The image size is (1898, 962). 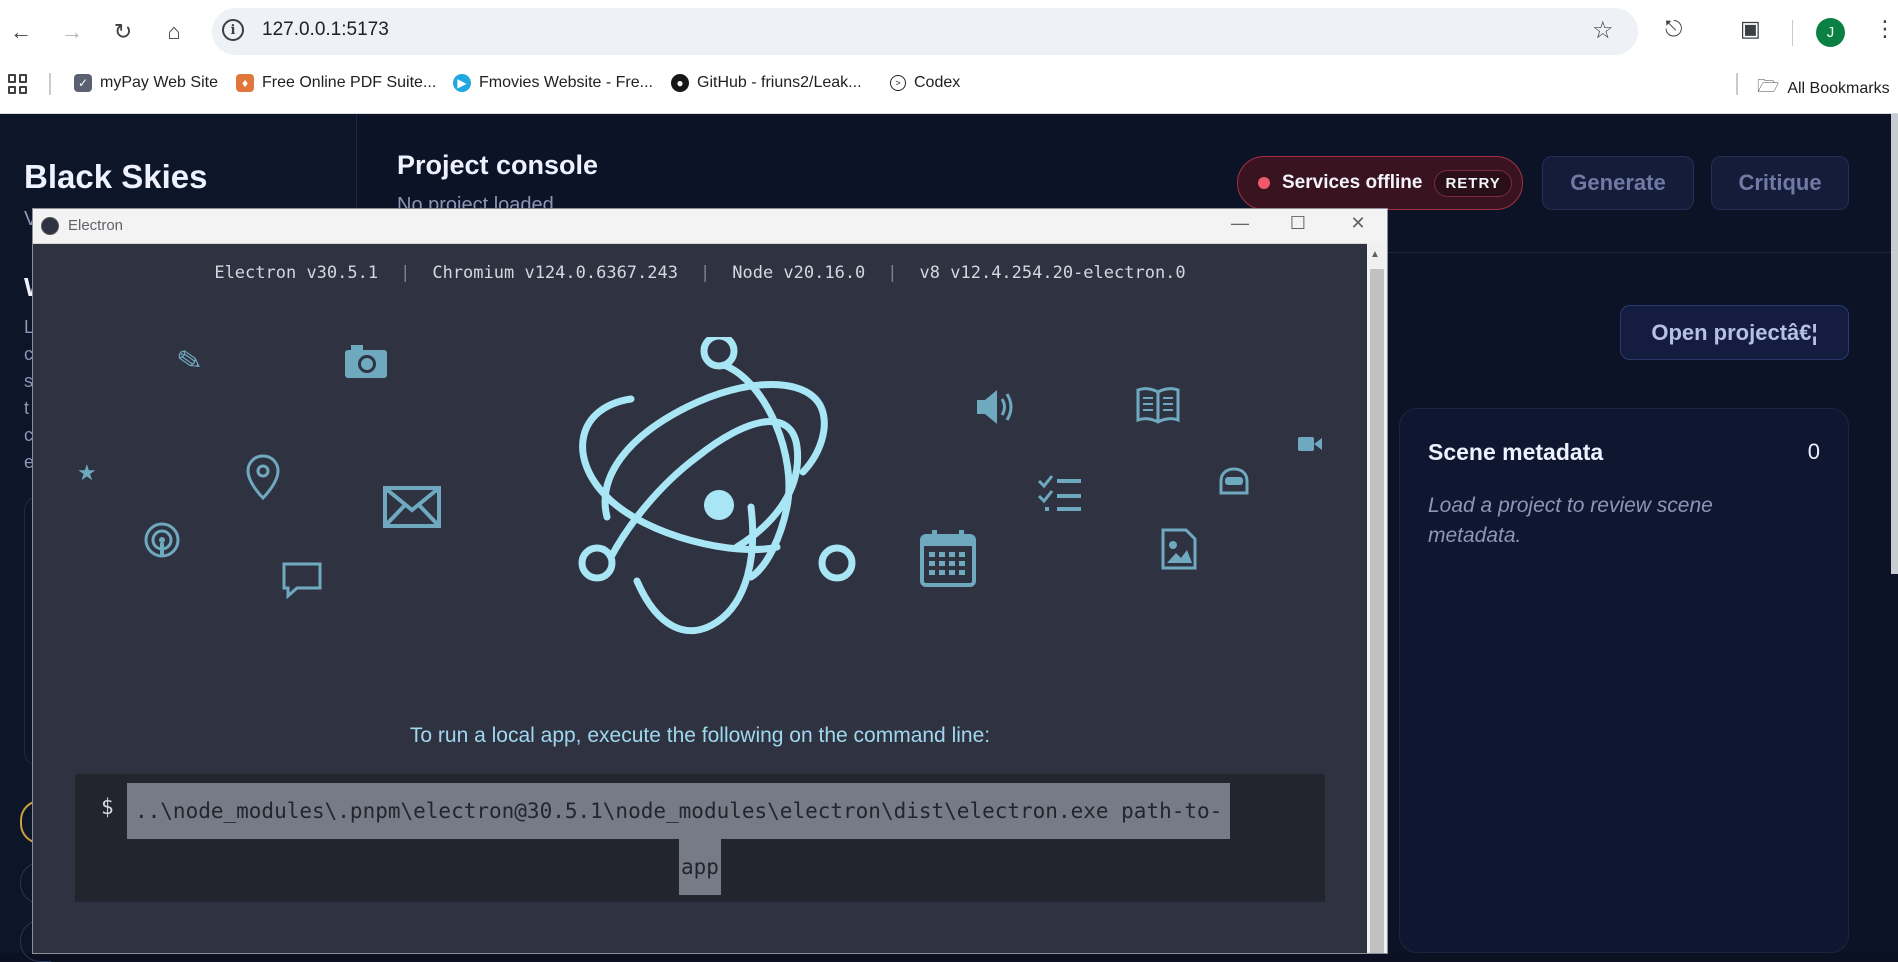 What do you see at coordinates (72, 32) in the screenshot?
I see `forward-arrow-icon: →` at bounding box center [72, 32].